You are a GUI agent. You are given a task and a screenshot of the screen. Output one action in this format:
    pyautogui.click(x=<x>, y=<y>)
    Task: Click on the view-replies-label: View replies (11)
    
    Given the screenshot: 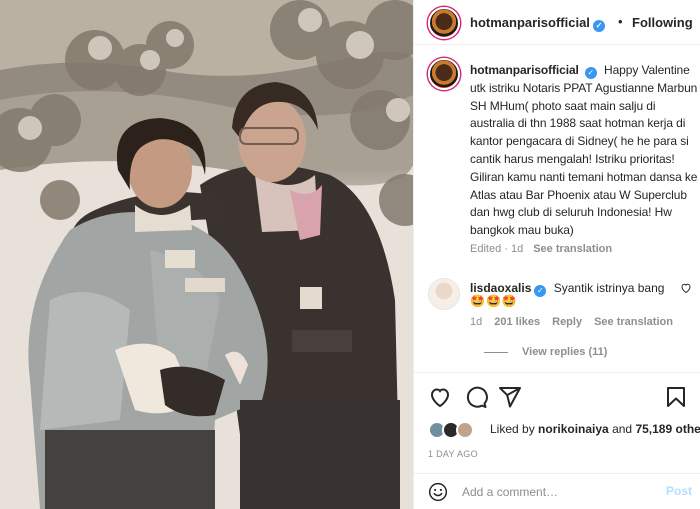 What is the action you would take?
    pyautogui.click(x=564, y=352)
    